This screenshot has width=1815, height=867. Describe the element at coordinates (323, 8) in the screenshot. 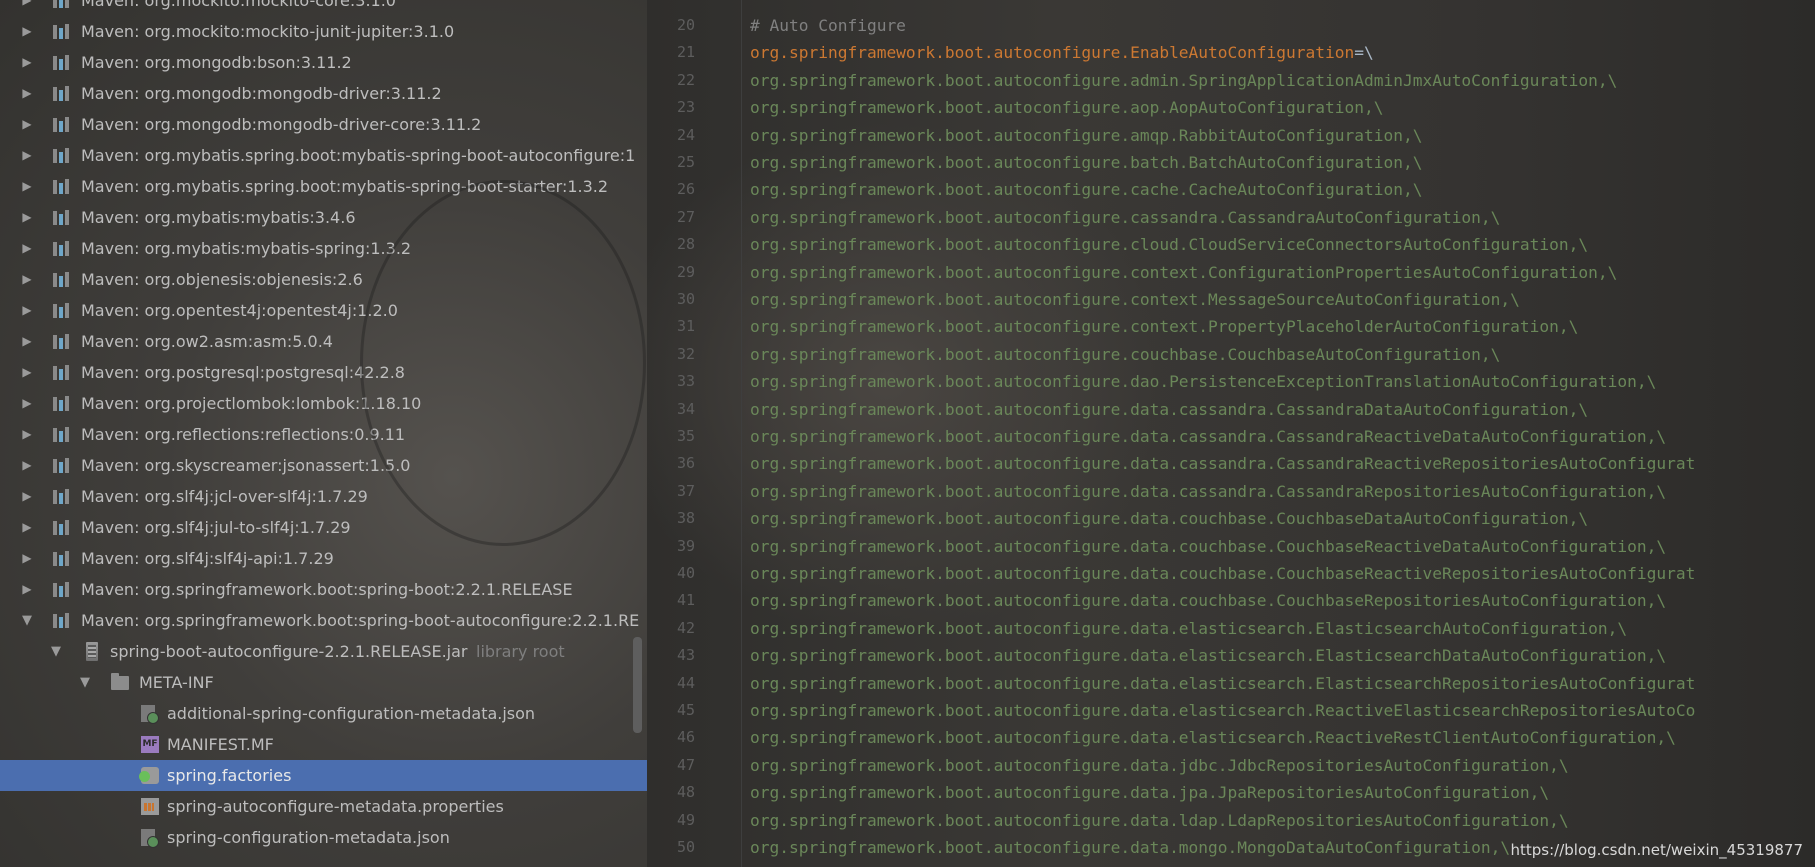

I see `tree-item-maven-library: ▶ Maven: org.mockito:mockito-core:3.1.0` at that location.